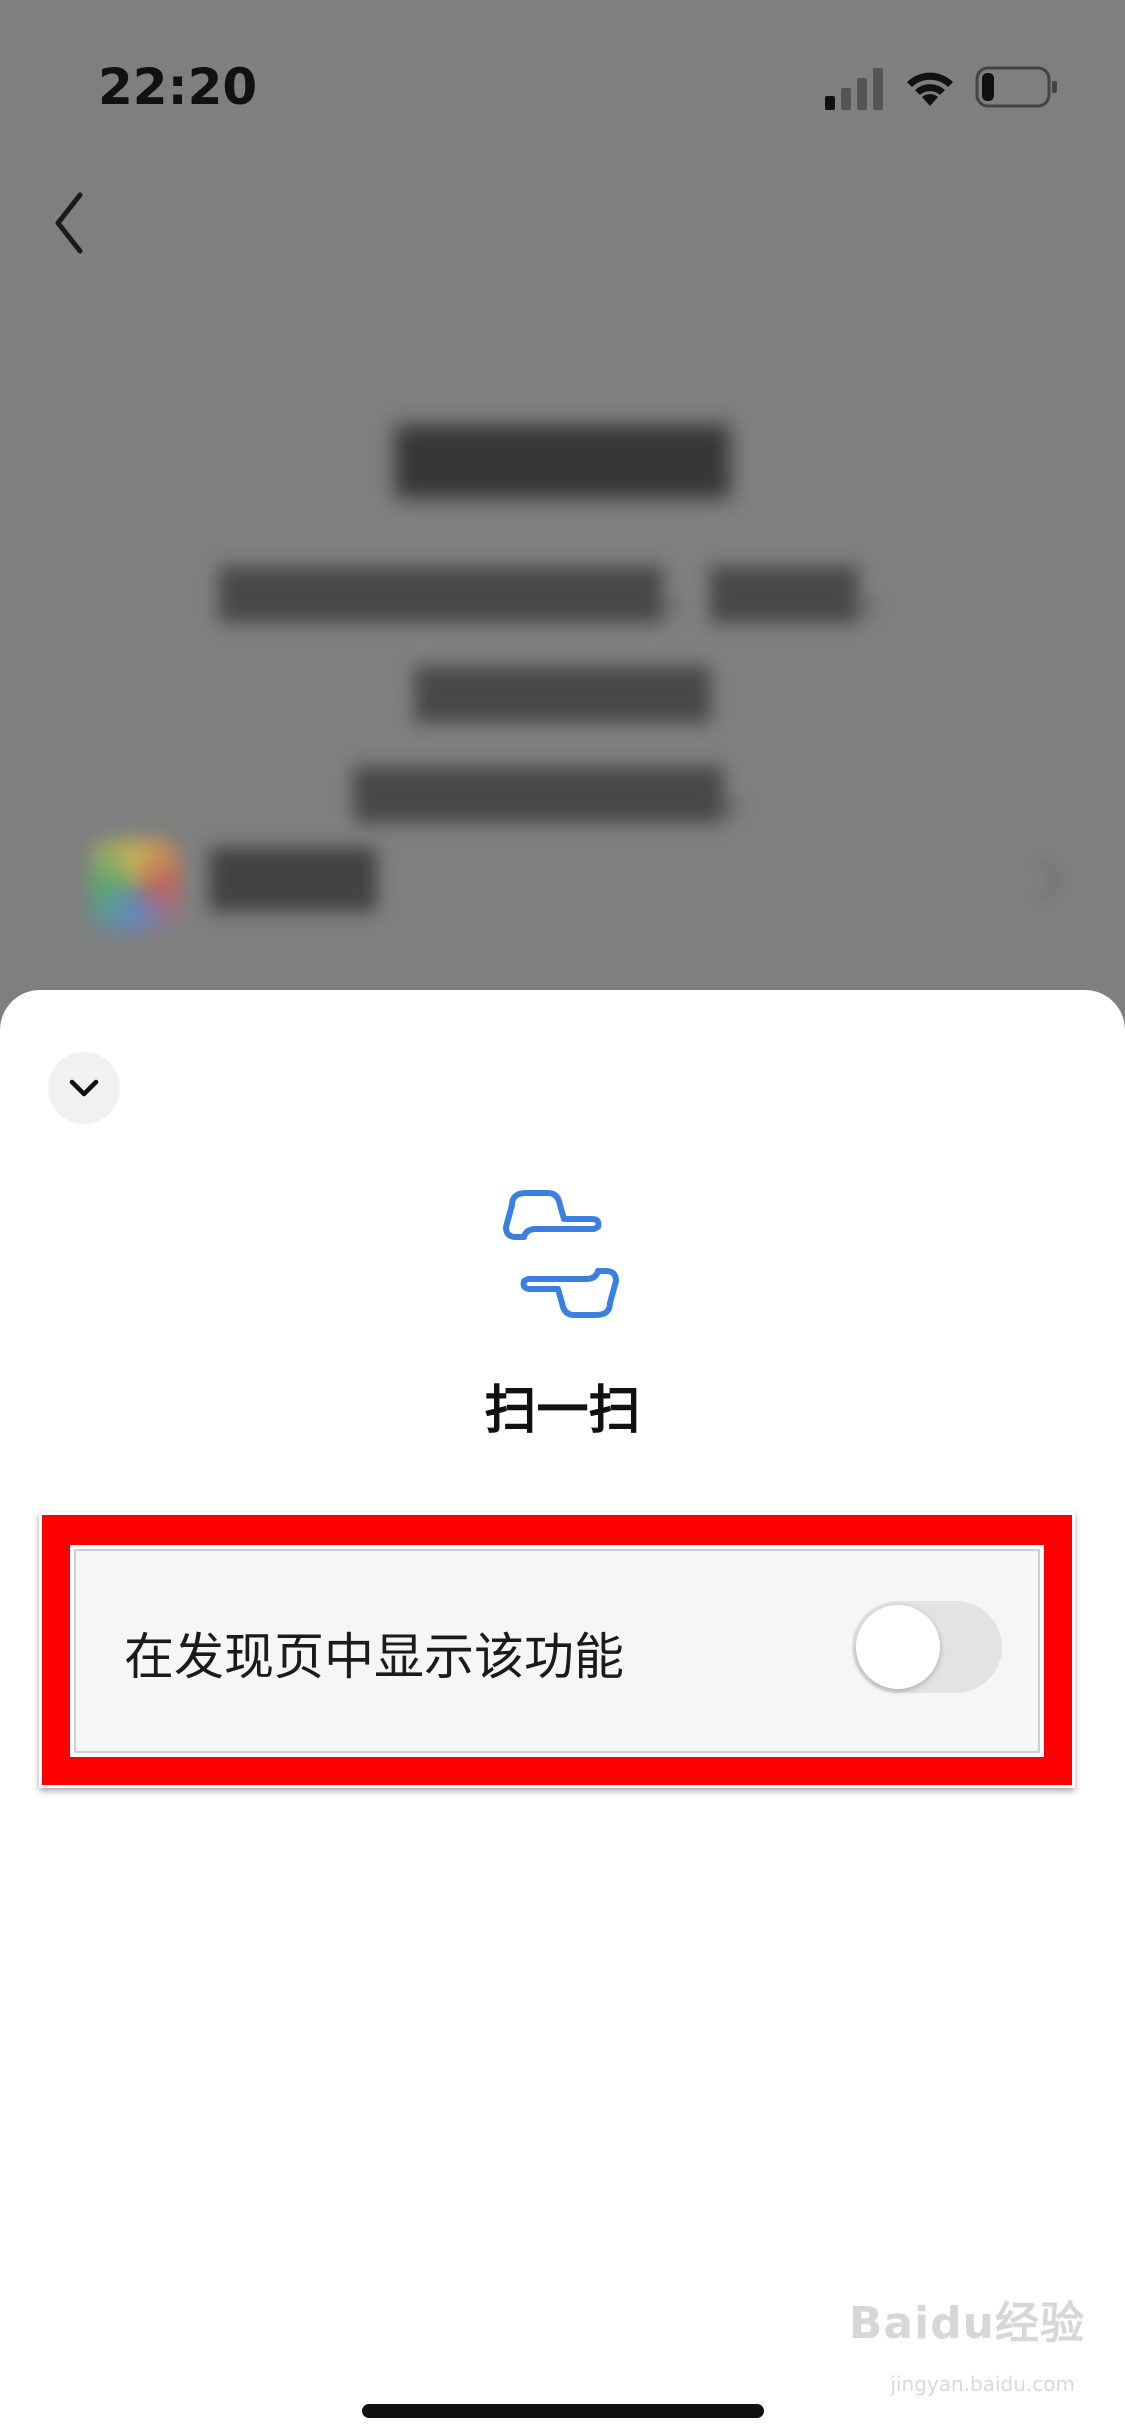  I want to click on status-time: 22:20, so click(178, 87).